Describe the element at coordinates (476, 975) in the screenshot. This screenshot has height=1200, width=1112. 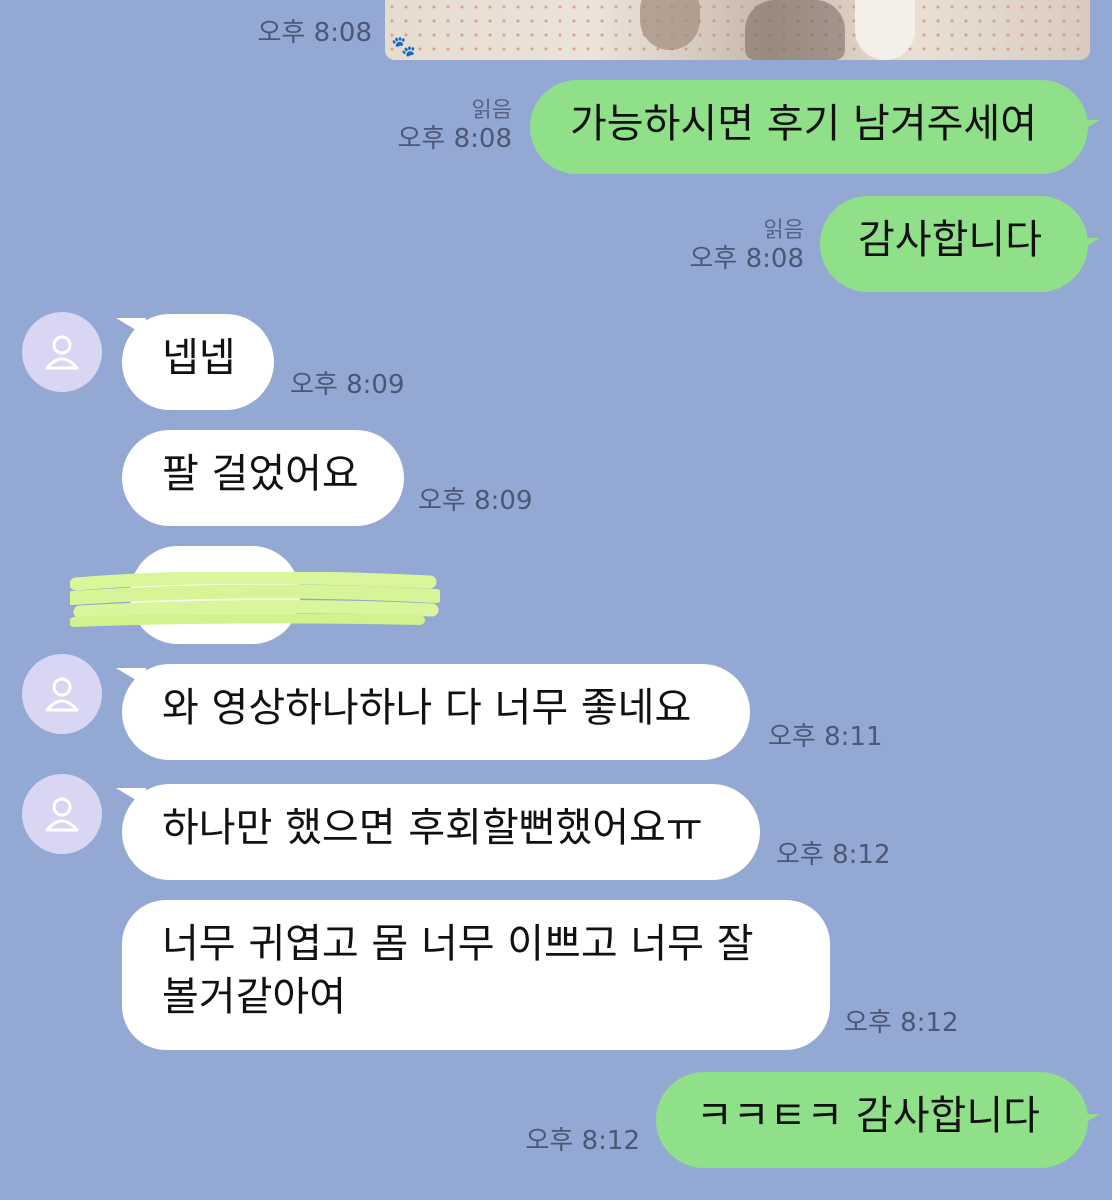
I see `received-message-bubble: 너무 귀엽고 몸 너무 이쁘고 너무 잘 볼거같아여` at that location.